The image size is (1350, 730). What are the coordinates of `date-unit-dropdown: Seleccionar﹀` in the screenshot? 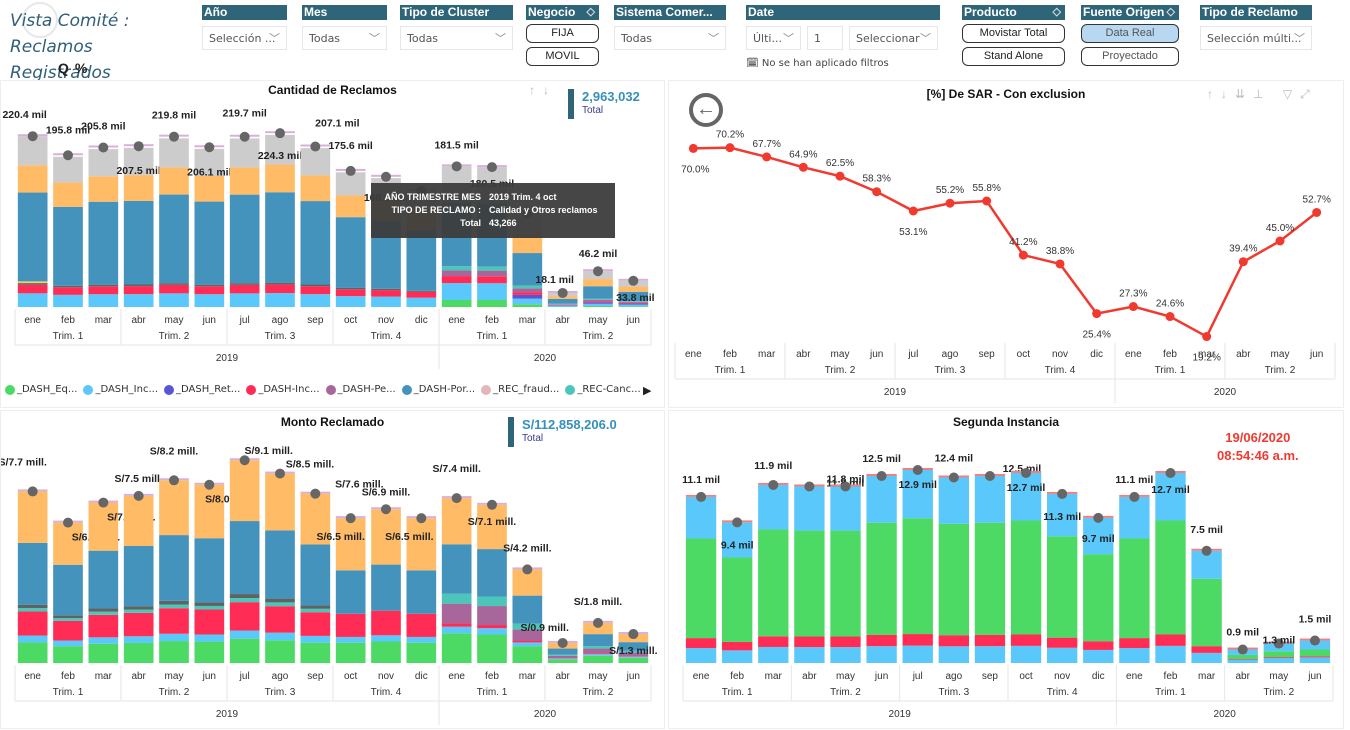 It's located at (893, 38).